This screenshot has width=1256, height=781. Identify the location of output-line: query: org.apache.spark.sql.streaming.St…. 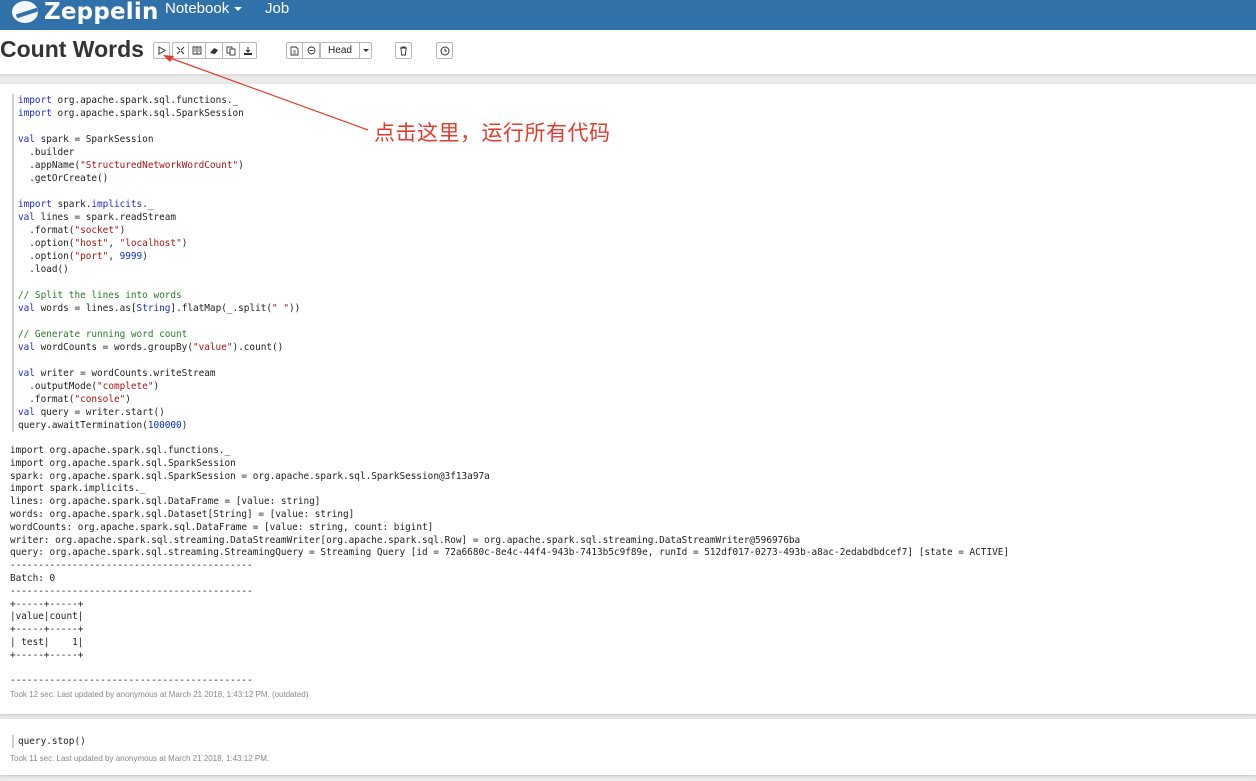
(510, 553).